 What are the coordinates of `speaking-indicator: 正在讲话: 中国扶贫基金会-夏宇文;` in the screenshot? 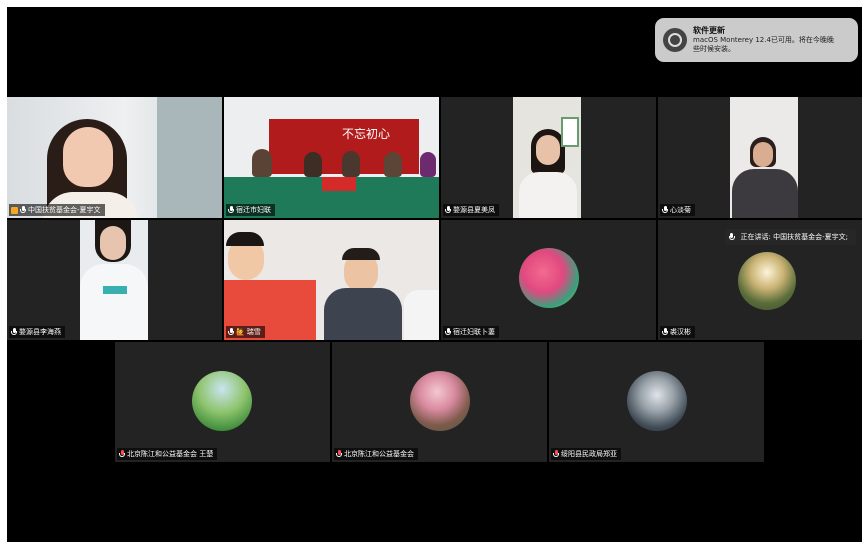 It's located at (790, 237).